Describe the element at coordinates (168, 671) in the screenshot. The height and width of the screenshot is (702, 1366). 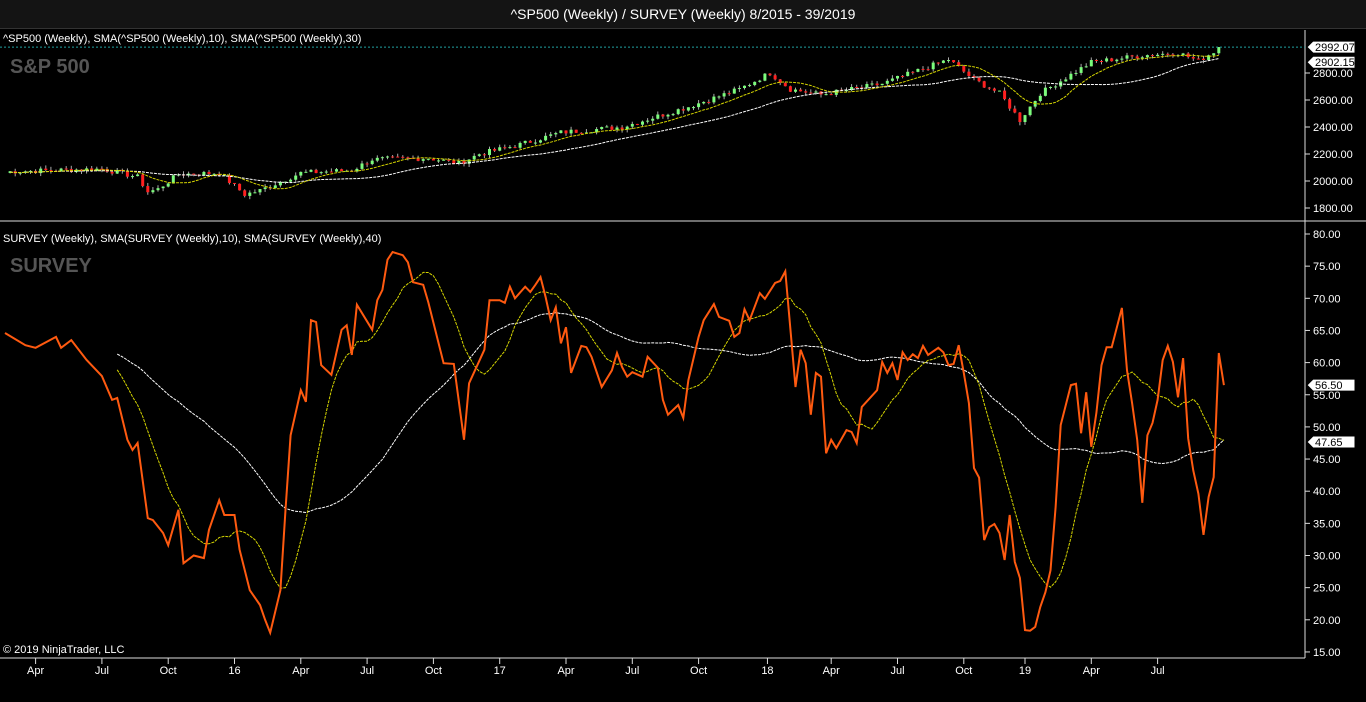
I see `x-tick-label: Oct` at that location.